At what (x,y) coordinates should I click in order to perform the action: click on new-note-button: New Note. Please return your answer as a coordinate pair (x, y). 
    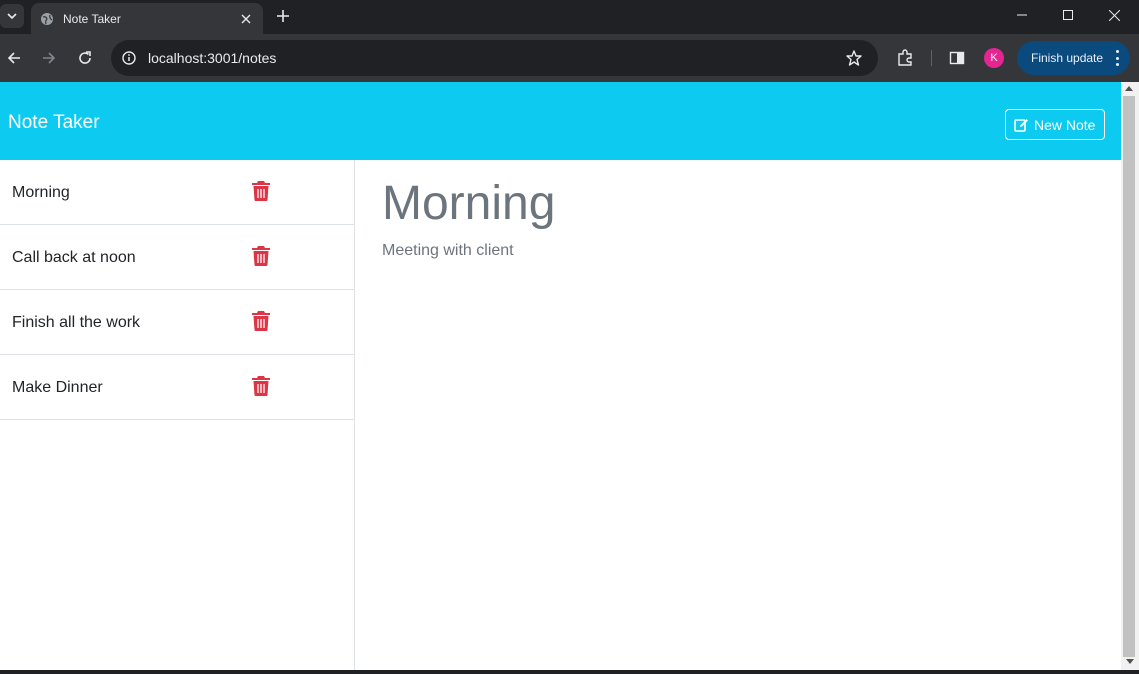
    Looking at the image, I should click on (1055, 124).